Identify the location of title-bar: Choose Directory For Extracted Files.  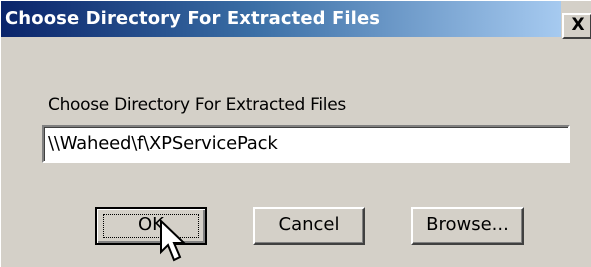
(281, 19).